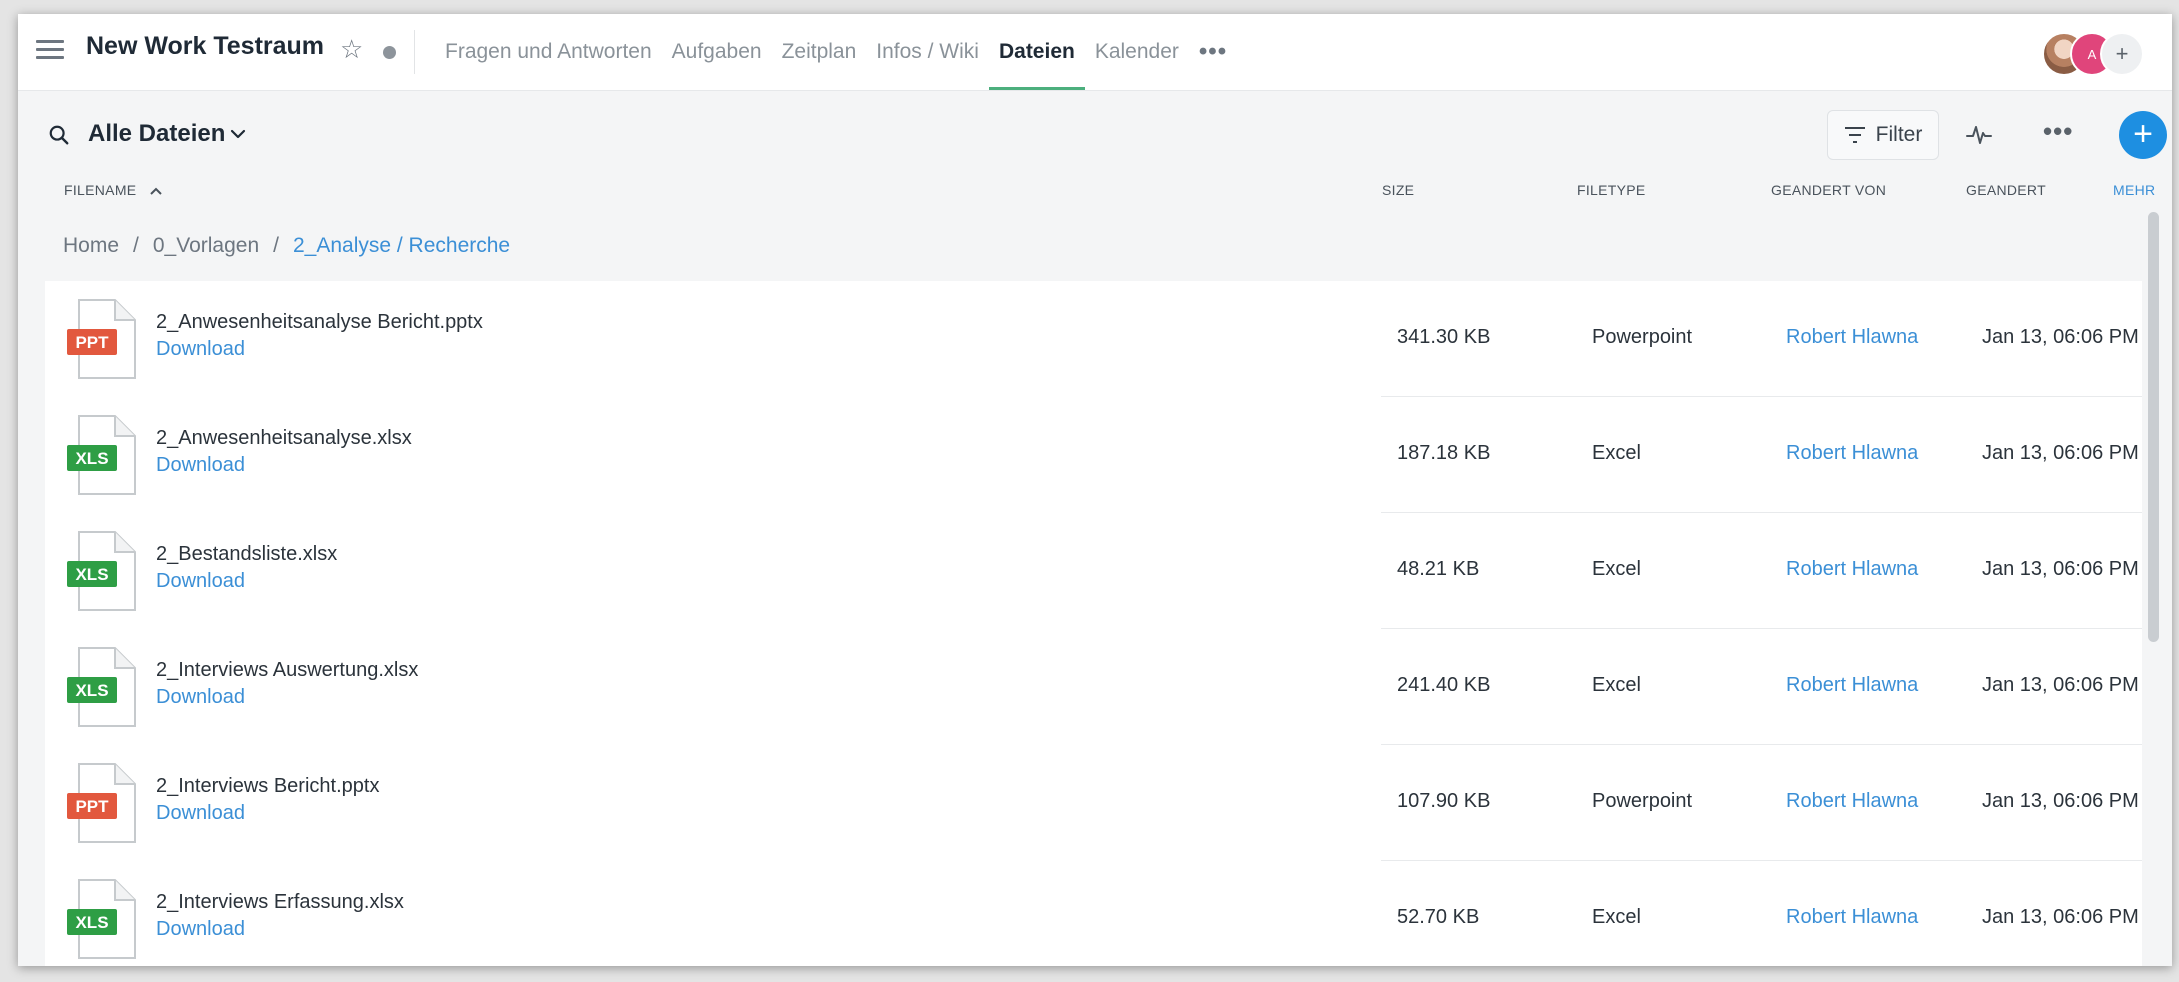 The width and height of the screenshot is (2179, 982). Describe the element at coordinates (389, 52) in the screenshot. I see `status-dot-icon` at that location.